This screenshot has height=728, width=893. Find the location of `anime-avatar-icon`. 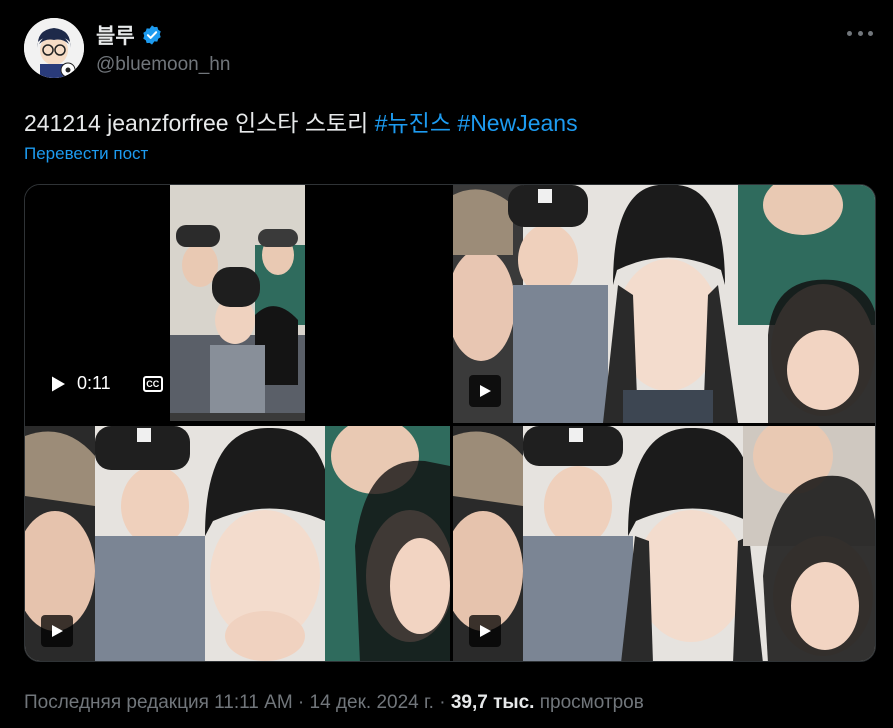

anime-avatar-icon is located at coordinates (54, 48).